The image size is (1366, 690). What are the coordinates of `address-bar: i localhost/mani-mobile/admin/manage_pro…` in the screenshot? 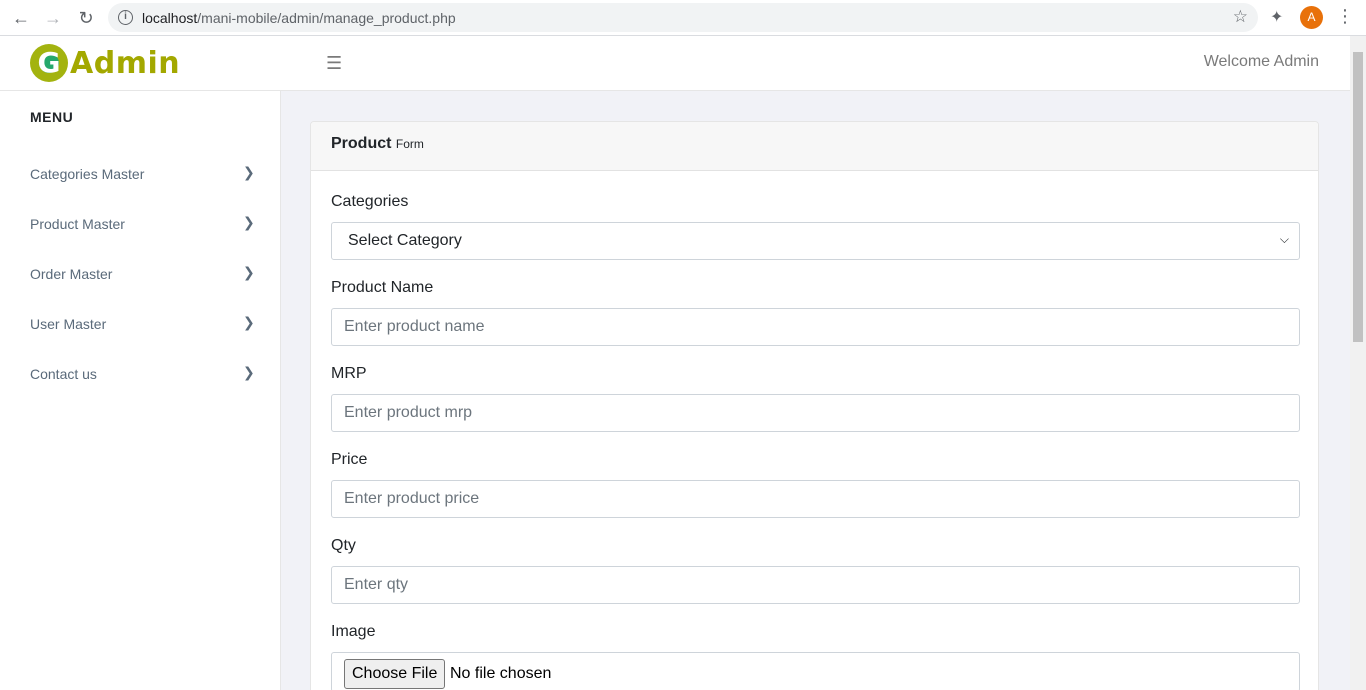 It's located at (683, 17).